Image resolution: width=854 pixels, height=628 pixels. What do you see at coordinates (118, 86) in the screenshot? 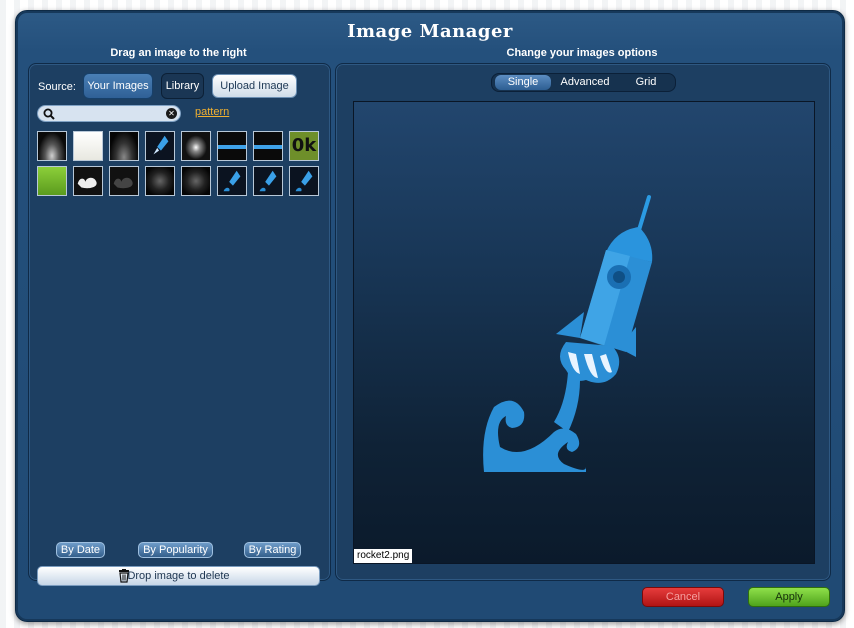
I see `your-images-button: Your Images` at bounding box center [118, 86].